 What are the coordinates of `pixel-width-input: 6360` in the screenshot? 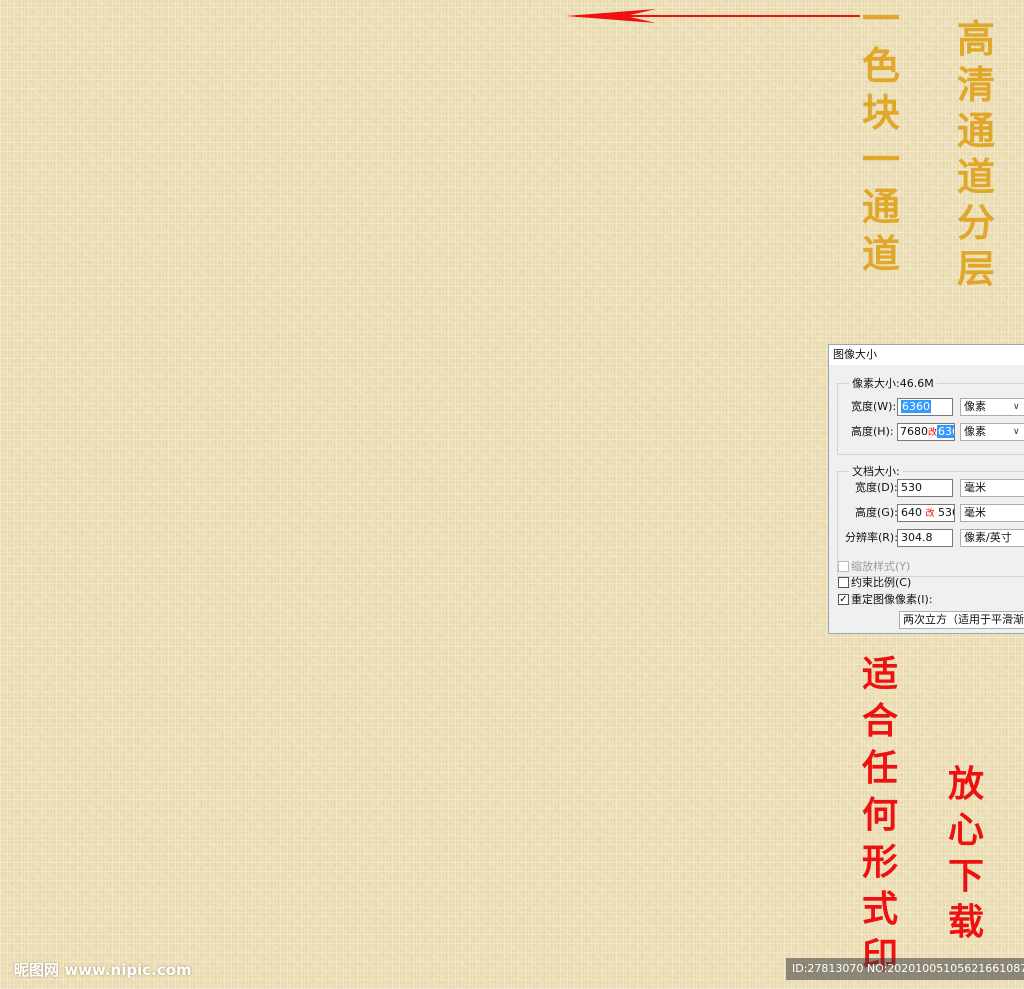 It's located at (925, 407).